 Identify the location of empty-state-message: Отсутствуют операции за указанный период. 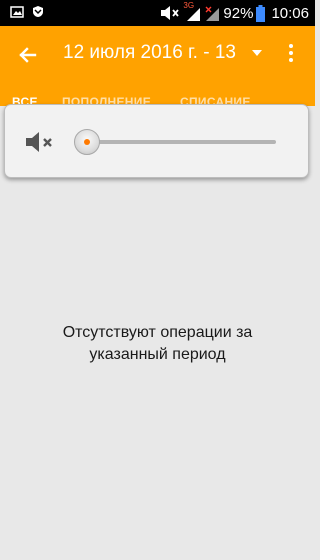
(157, 343).